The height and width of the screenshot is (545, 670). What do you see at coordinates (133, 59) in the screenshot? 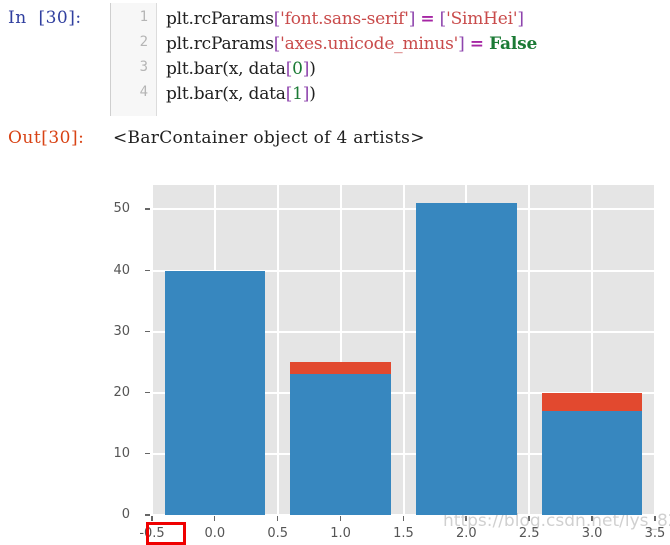
I see `line-number-gutter: 1 2 3 4` at bounding box center [133, 59].